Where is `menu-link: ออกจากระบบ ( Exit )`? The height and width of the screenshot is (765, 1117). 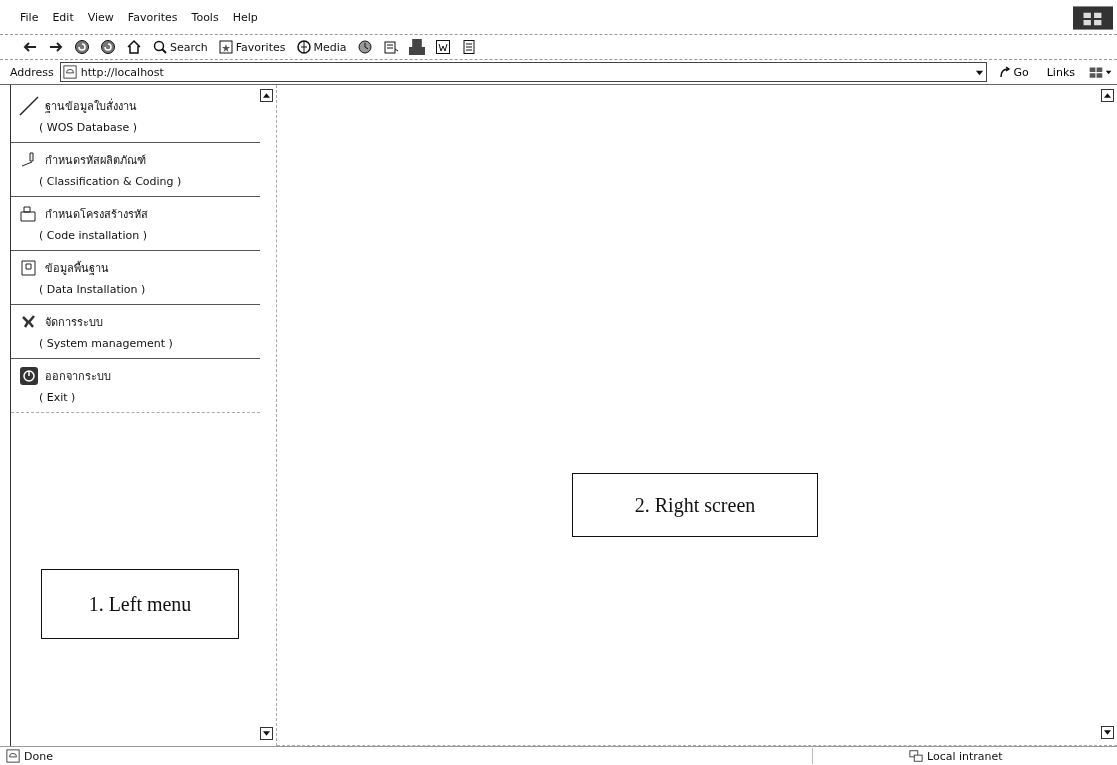
menu-link: ออกจากระบบ ( Exit ) is located at coordinates (135, 386).